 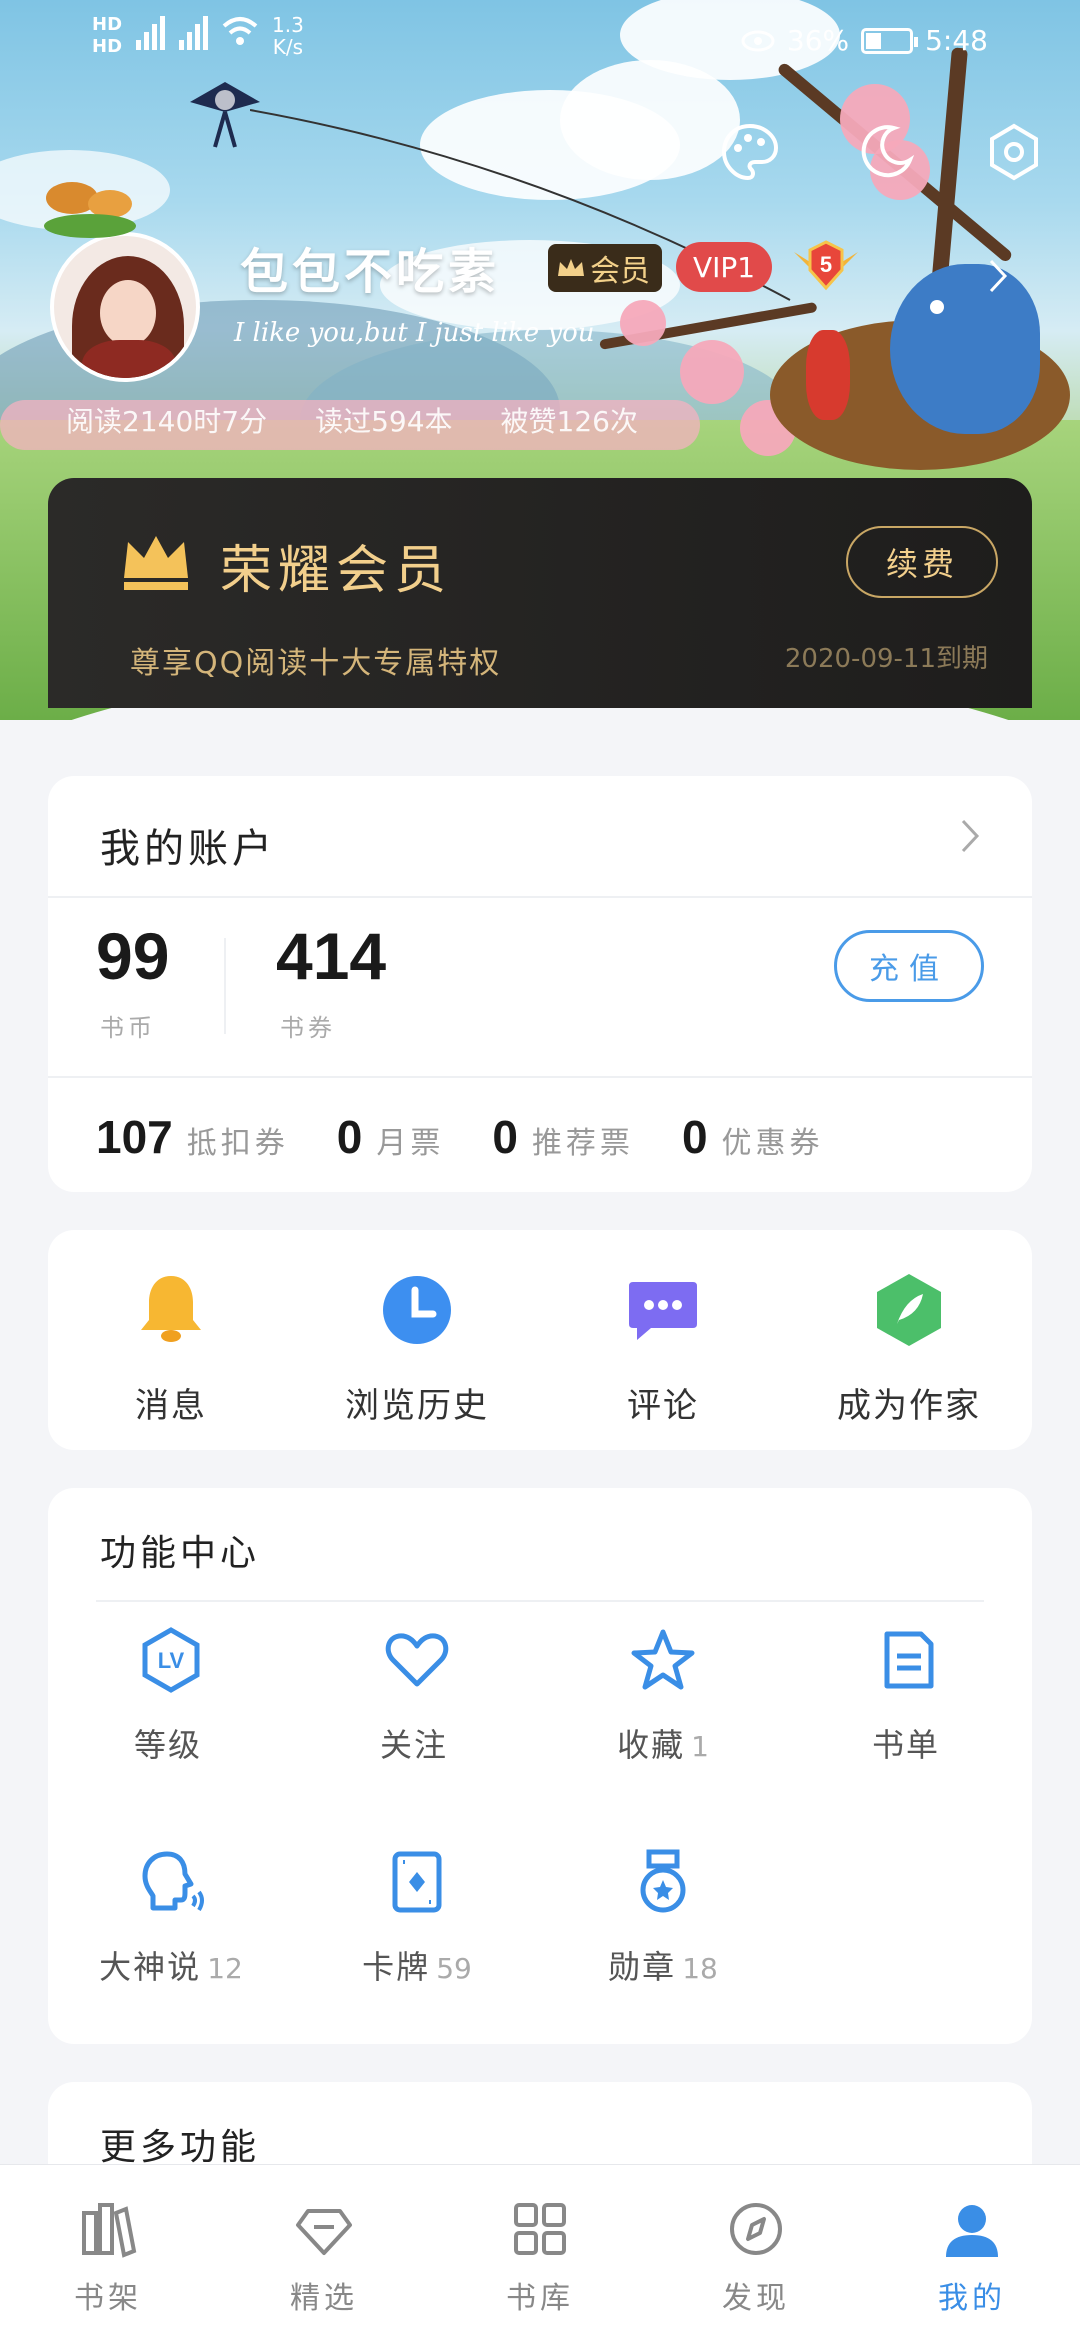 What do you see at coordinates (180, 1553) in the screenshot?
I see `function-center-title: 功能中心` at bounding box center [180, 1553].